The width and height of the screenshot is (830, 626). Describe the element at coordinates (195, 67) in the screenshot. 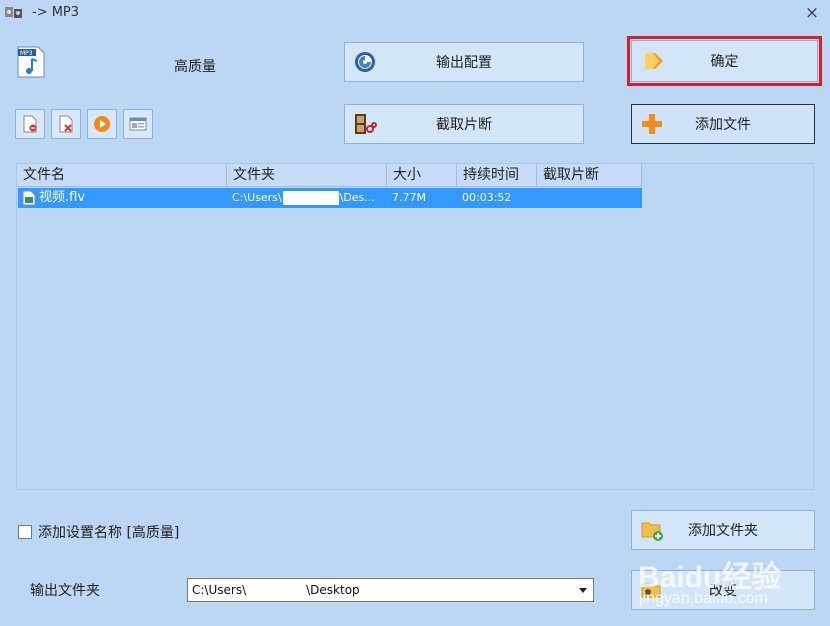

I see `profile-name: 高质量` at that location.